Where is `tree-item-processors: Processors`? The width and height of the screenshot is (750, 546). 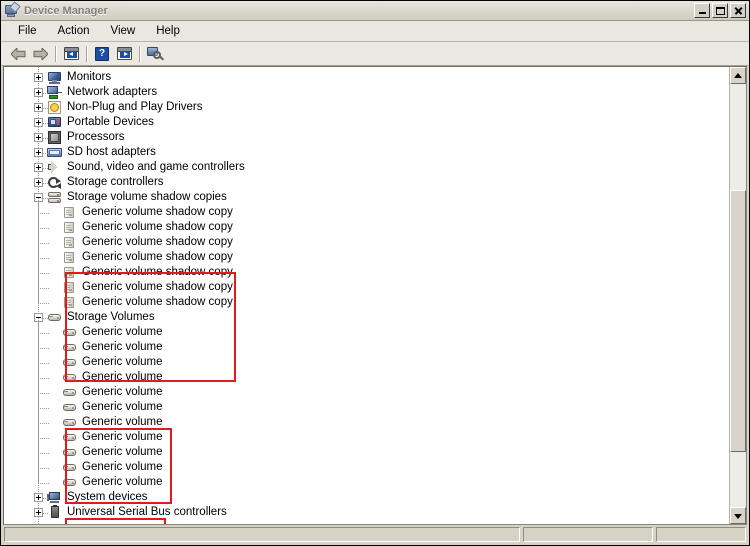 tree-item-processors: Processors is located at coordinates (366, 137).